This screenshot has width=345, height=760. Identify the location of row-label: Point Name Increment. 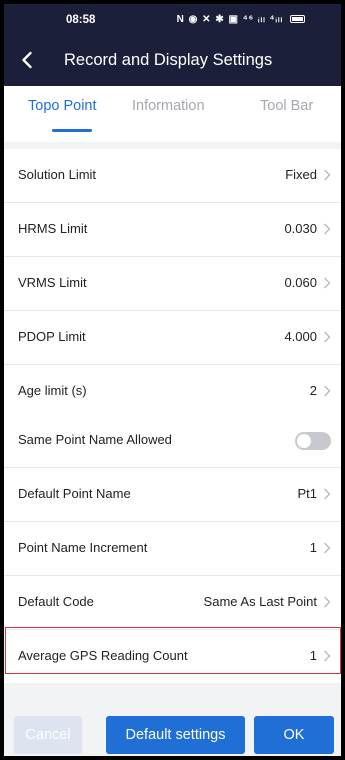
(83, 547).